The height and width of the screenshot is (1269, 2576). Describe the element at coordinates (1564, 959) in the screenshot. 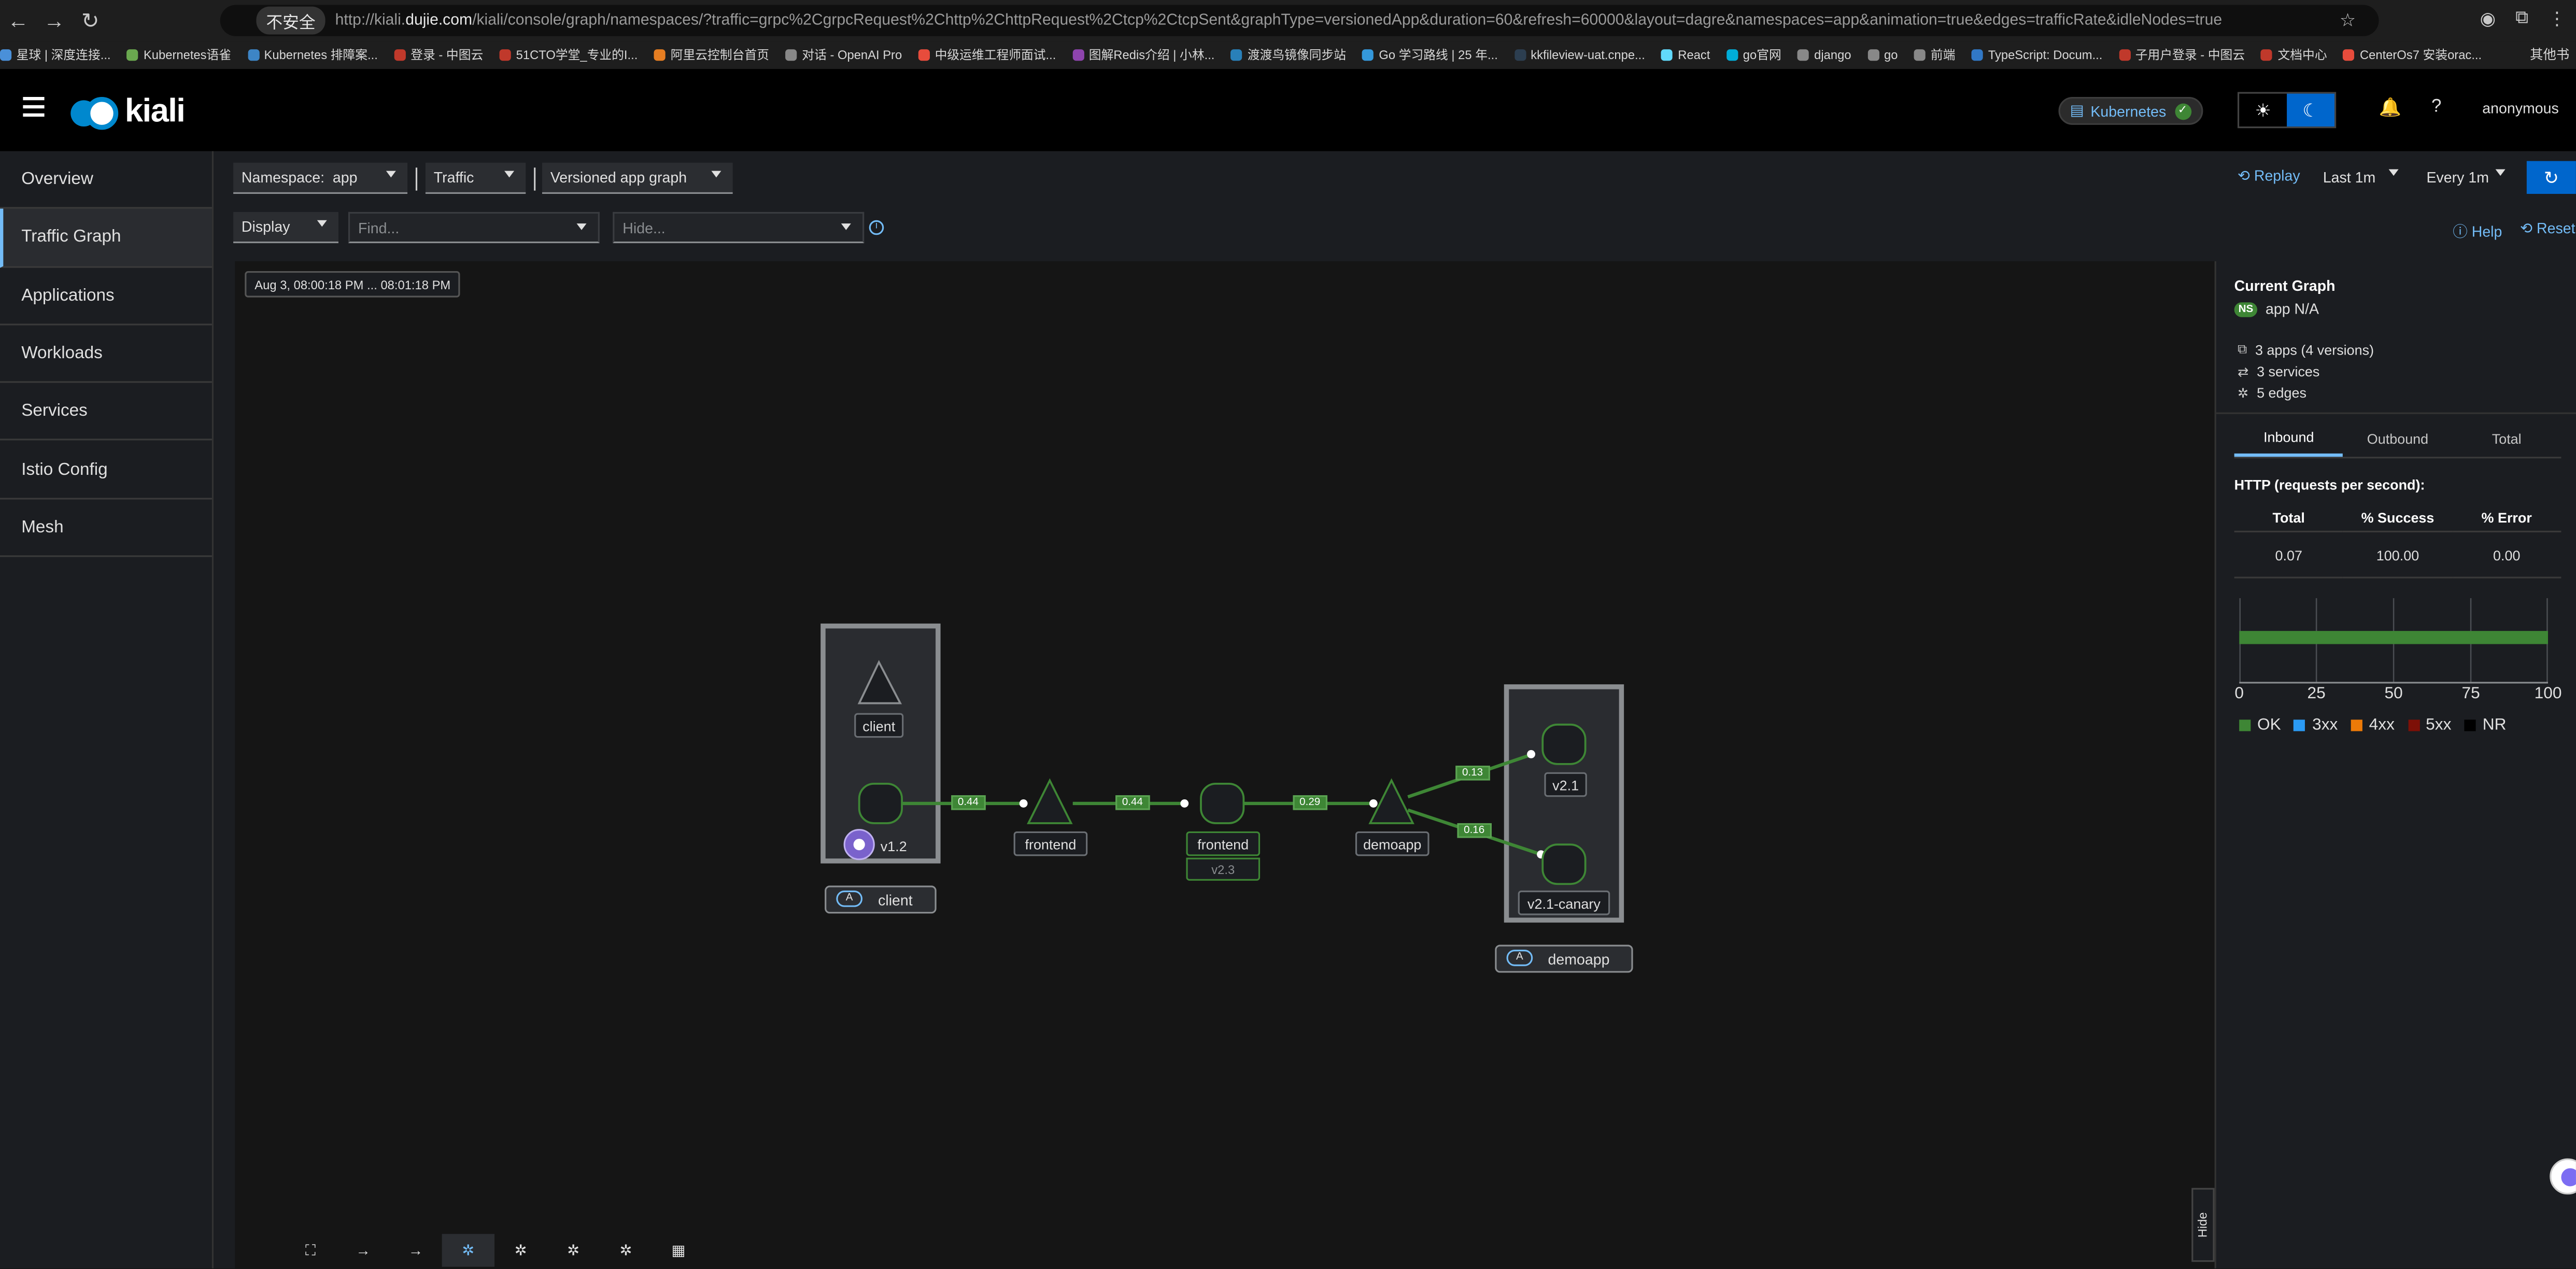

I see `demoapp-app-box-label: A demoapp` at that location.